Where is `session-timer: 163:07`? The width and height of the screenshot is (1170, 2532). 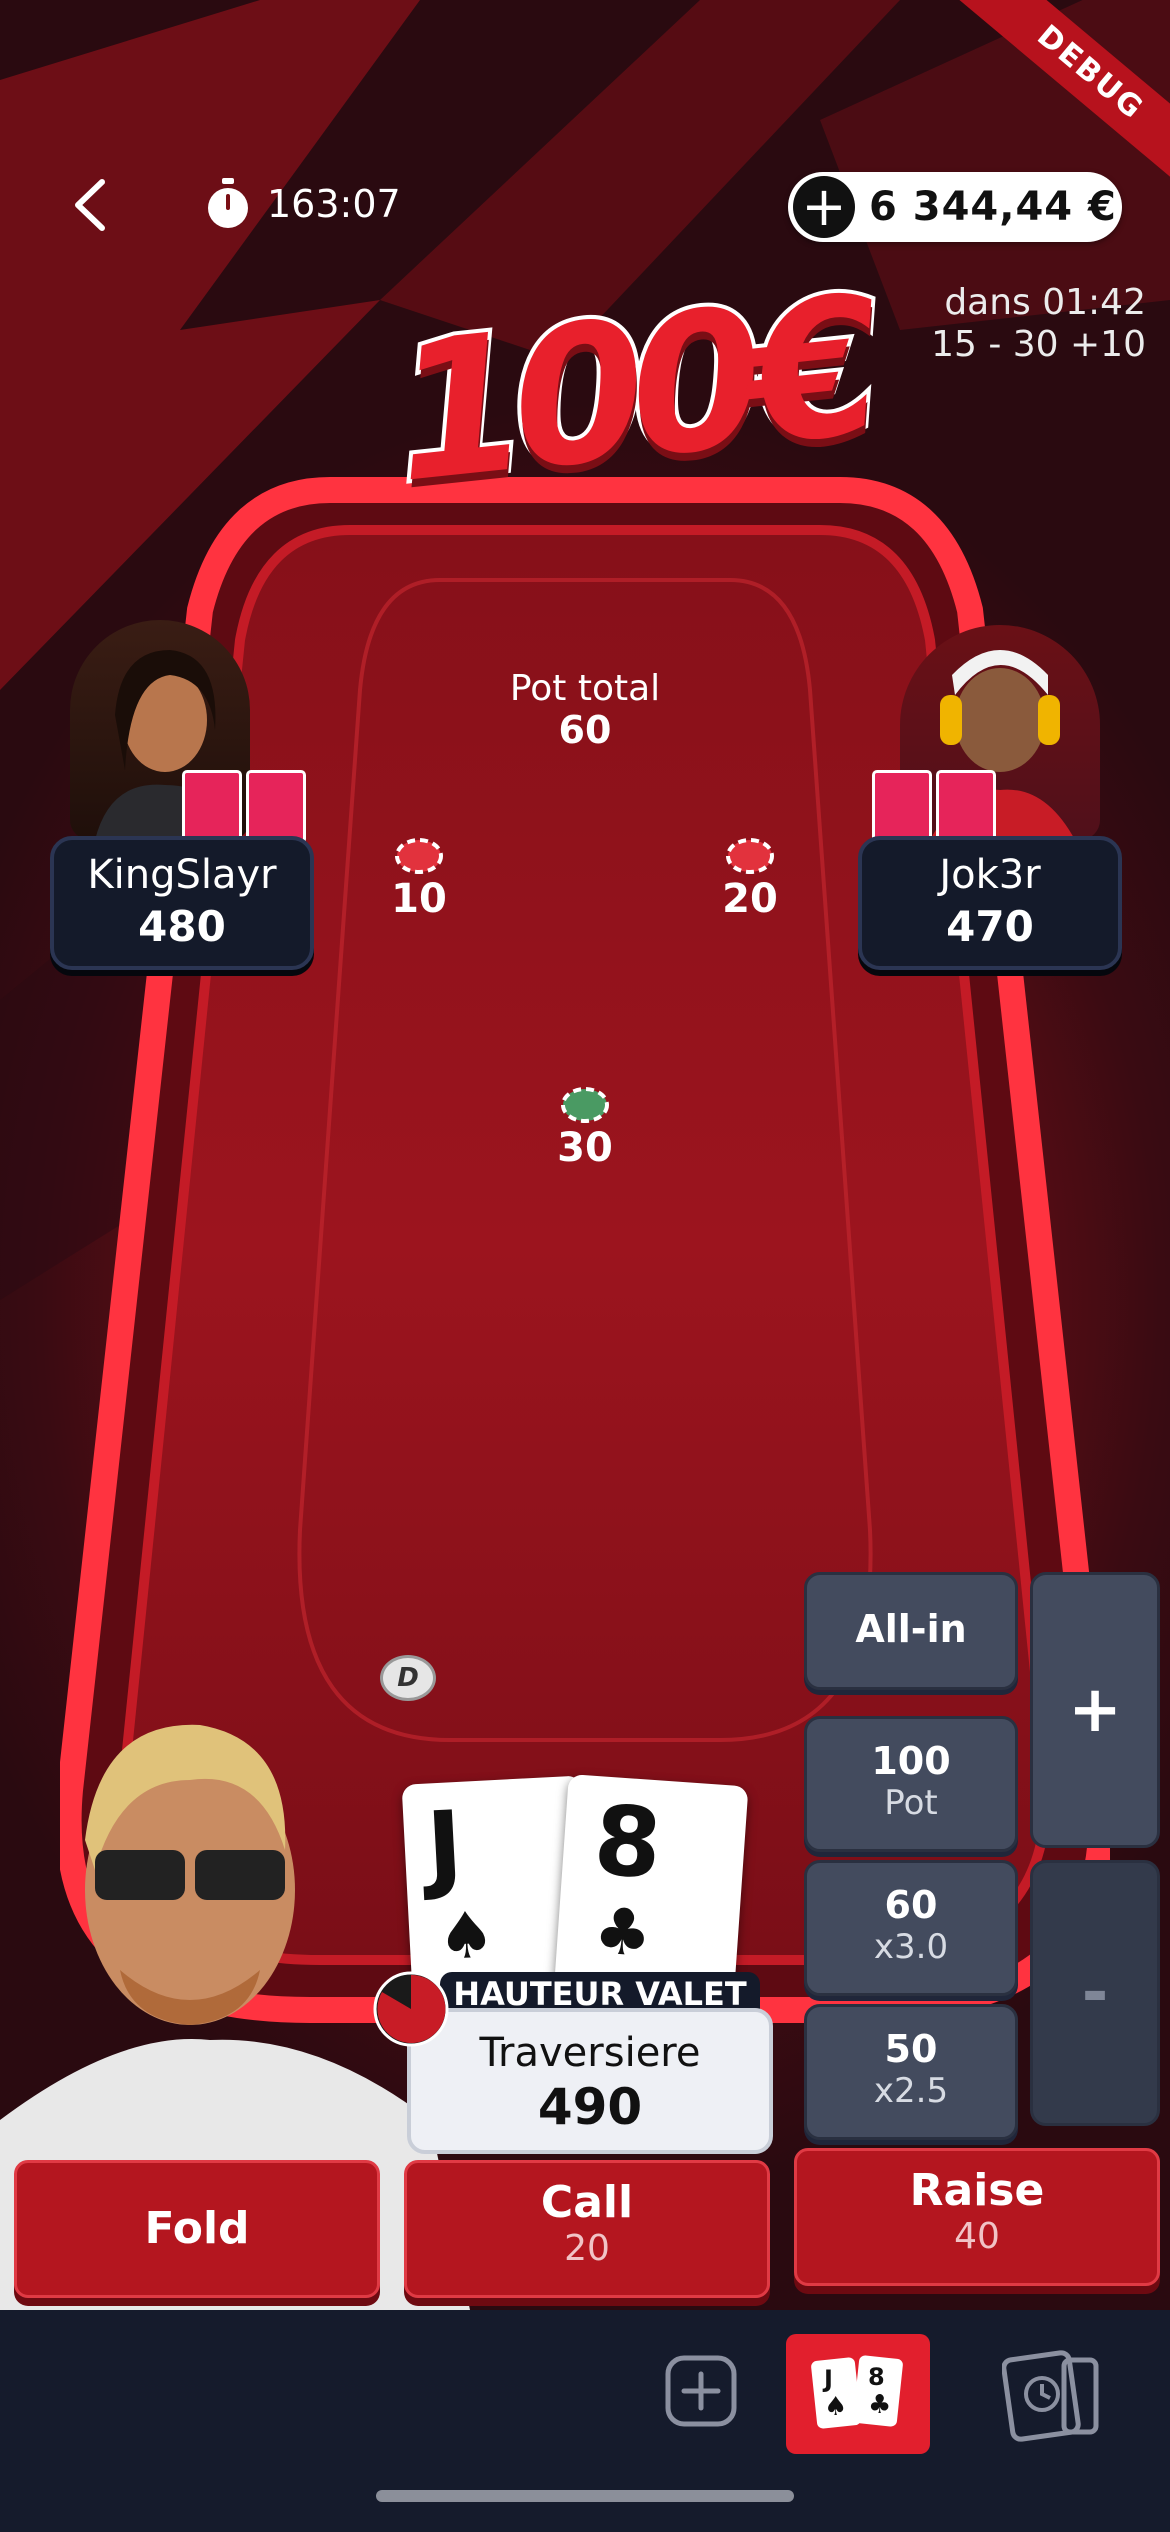
session-timer: 163:07 is located at coordinates (303, 204).